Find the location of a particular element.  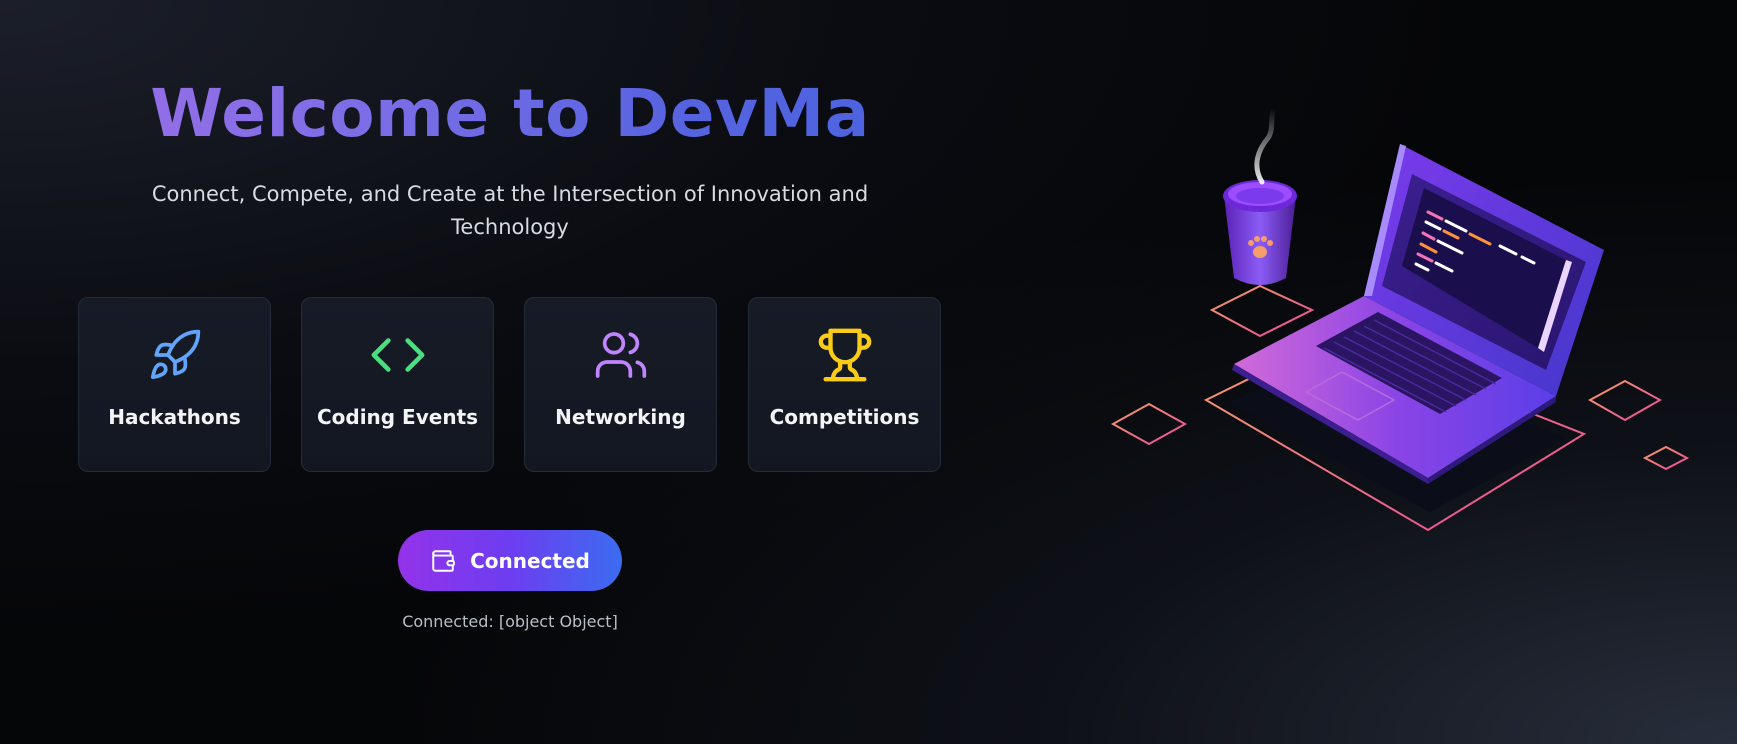

feature-label-hackathons: Hackathons is located at coordinates (174, 417).